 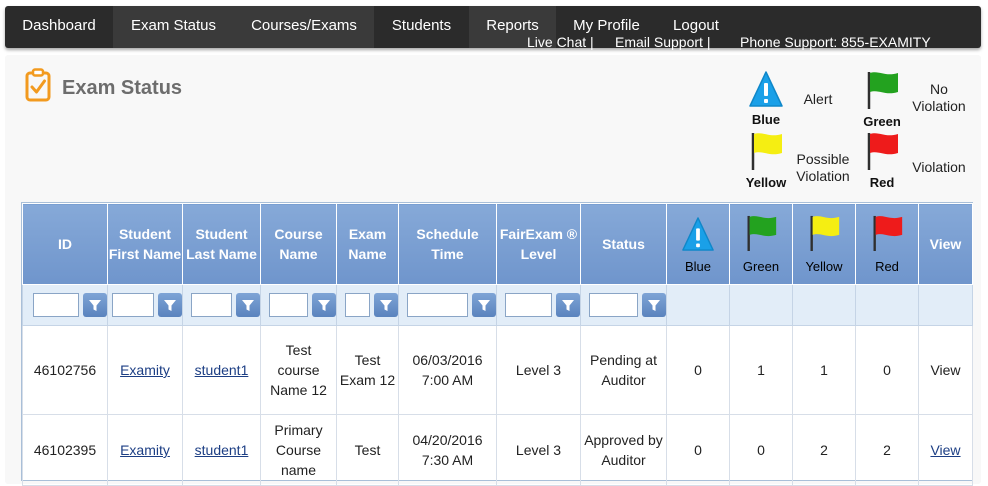 I want to click on cell-green-count: 1, so click(x=761, y=370).